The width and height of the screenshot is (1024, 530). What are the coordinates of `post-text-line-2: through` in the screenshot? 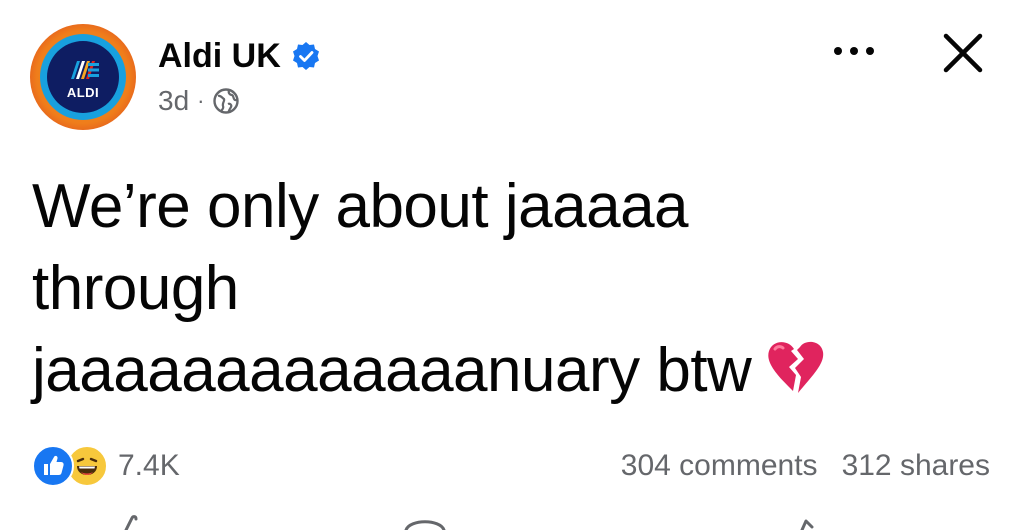 It's located at (135, 288).